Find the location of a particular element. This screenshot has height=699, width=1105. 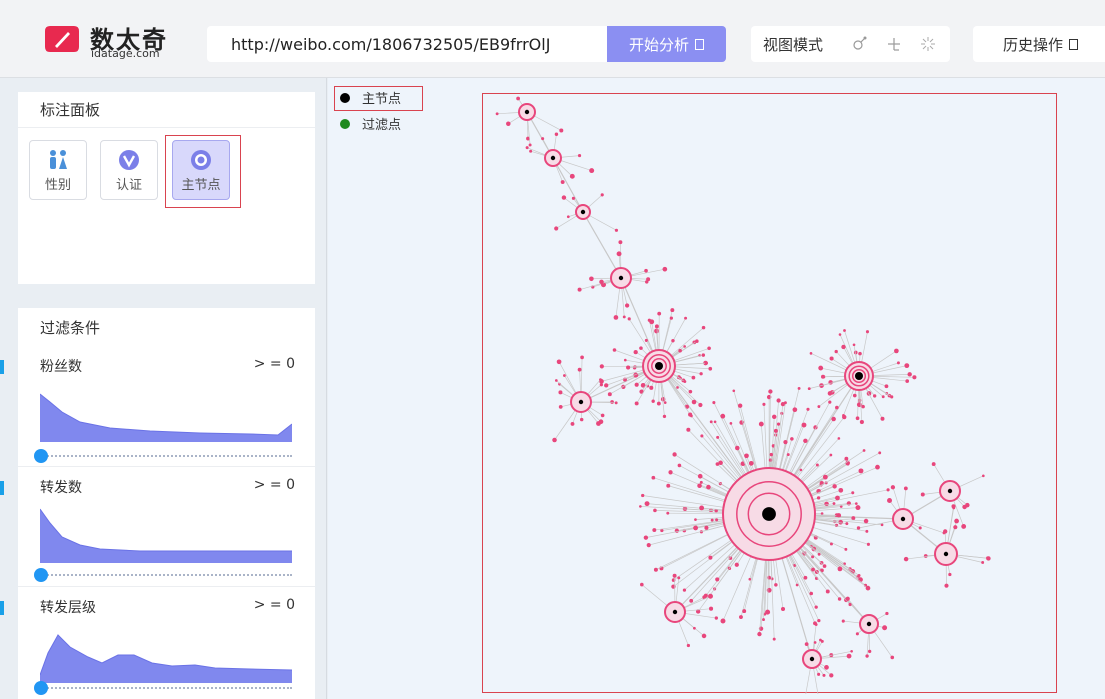

url-input is located at coordinates (407, 44).